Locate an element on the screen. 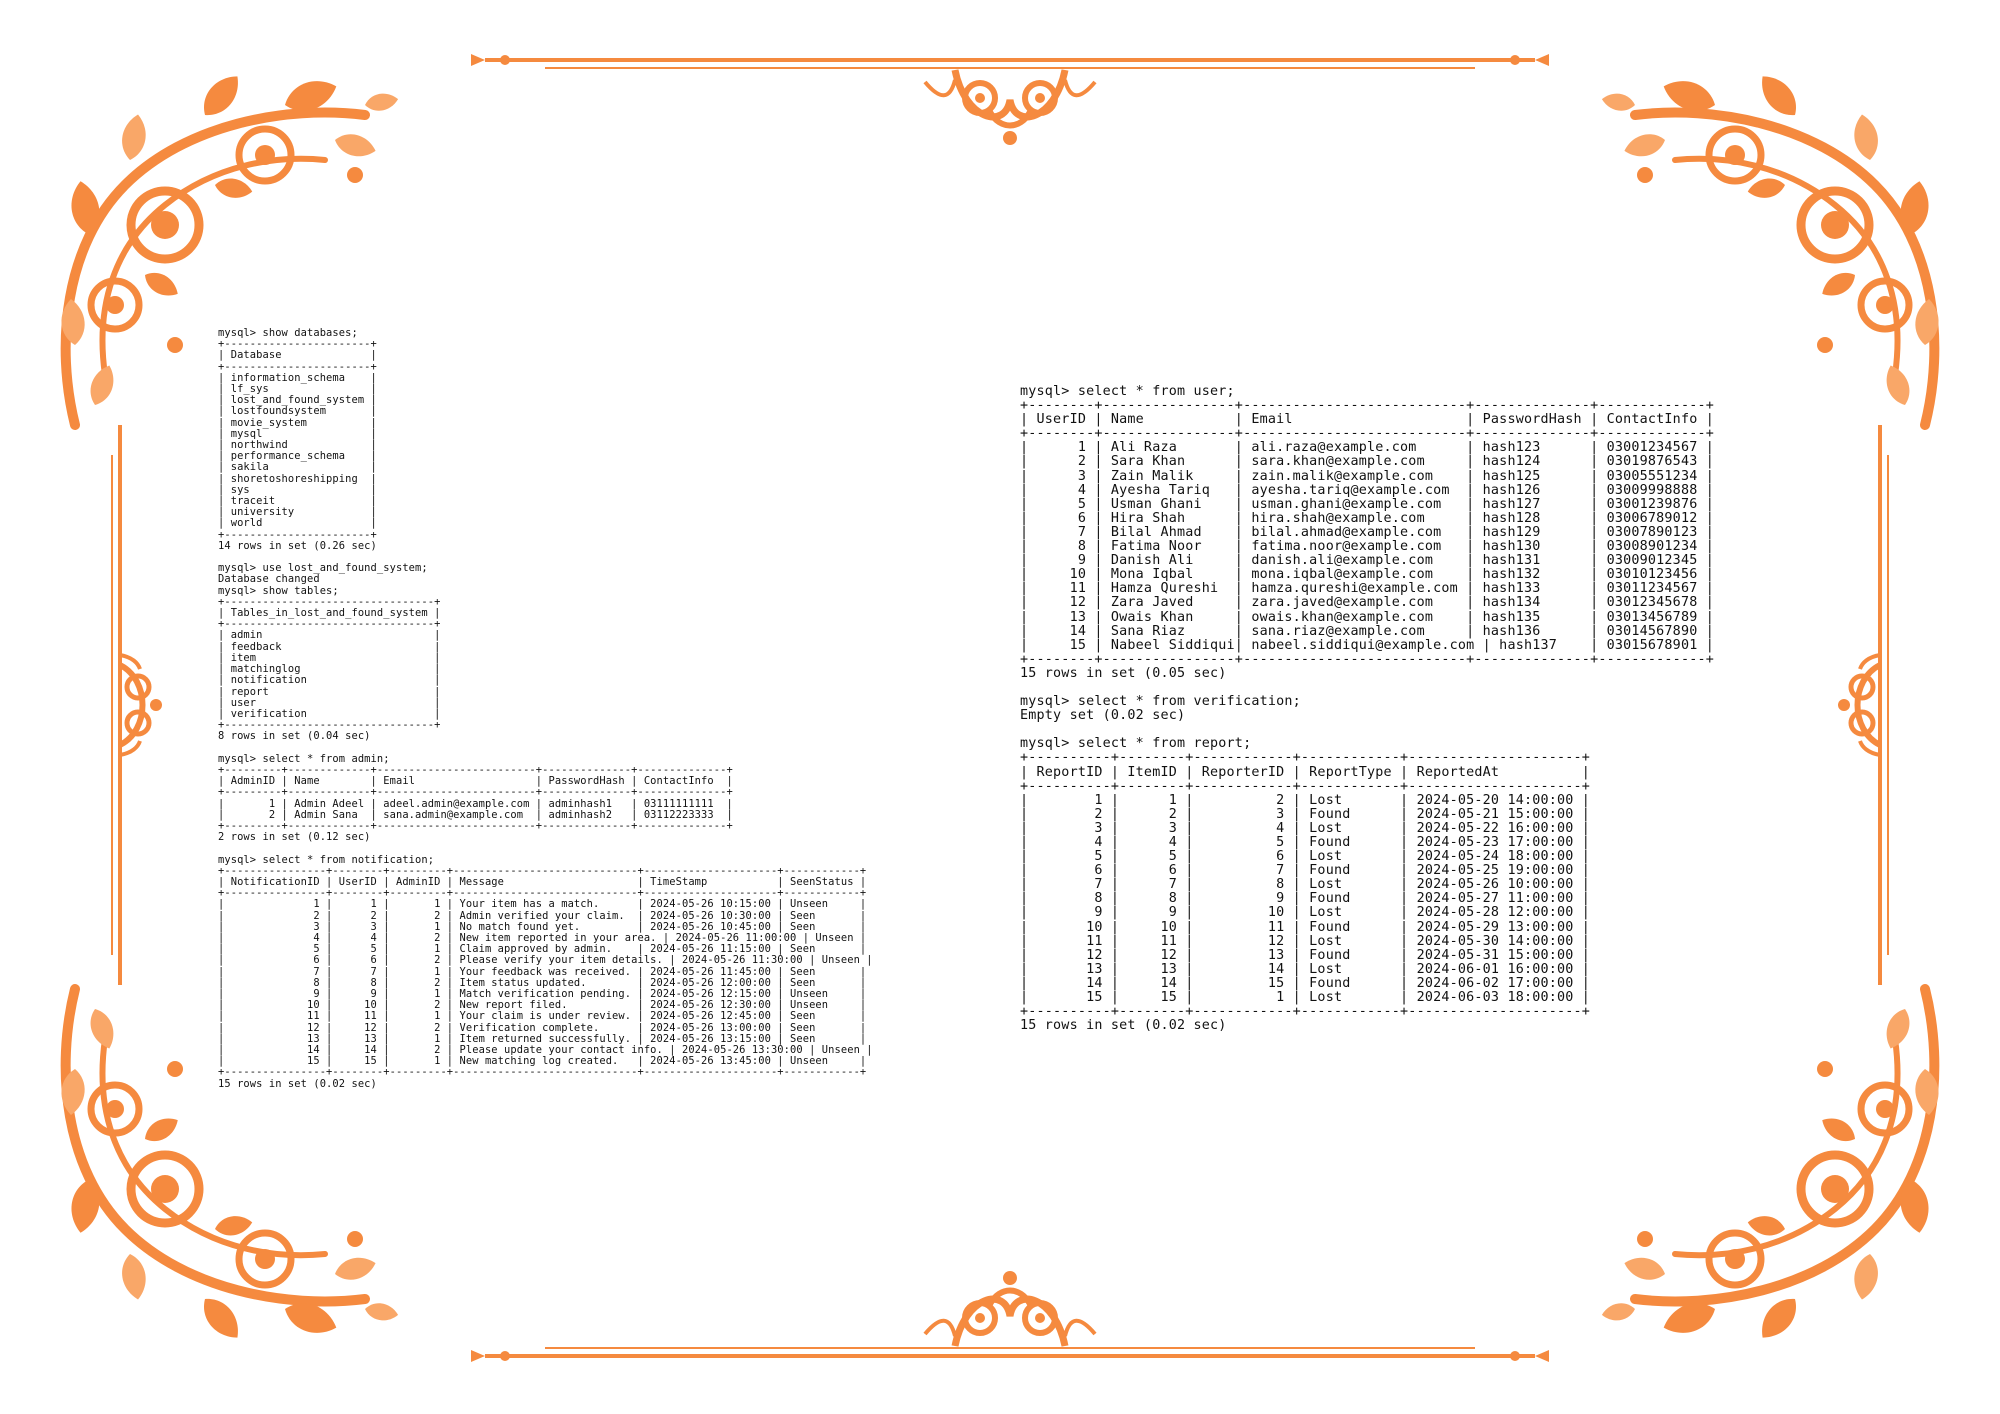 Image resolution: width=2000 pixels, height=1414 pixels. terminal-line: | user | is located at coordinates (329, 702).